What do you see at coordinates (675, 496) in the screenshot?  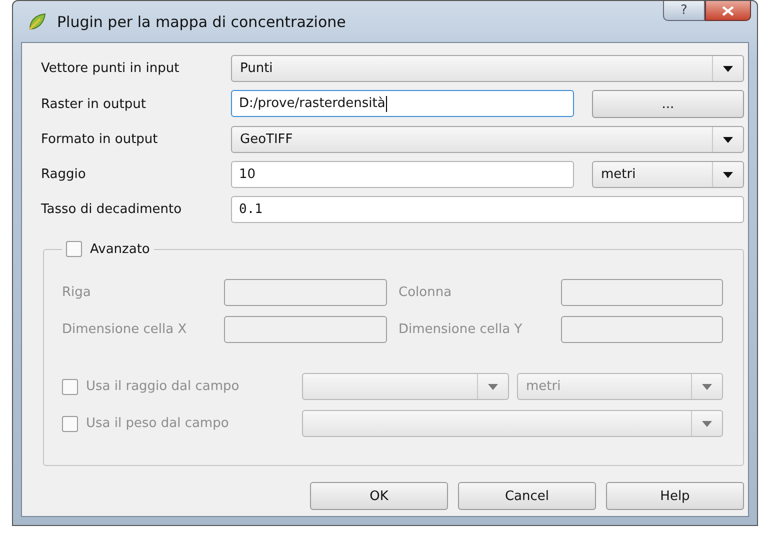 I see `dialog-button: Help` at bounding box center [675, 496].